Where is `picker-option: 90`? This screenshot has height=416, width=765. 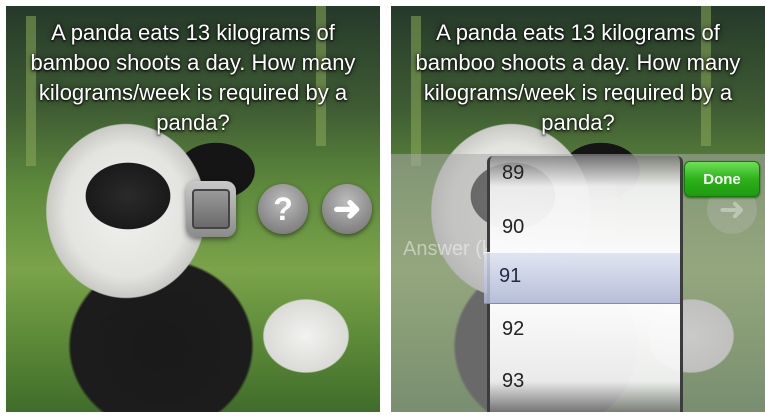
picker-option: 90 is located at coordinates (513, 227).